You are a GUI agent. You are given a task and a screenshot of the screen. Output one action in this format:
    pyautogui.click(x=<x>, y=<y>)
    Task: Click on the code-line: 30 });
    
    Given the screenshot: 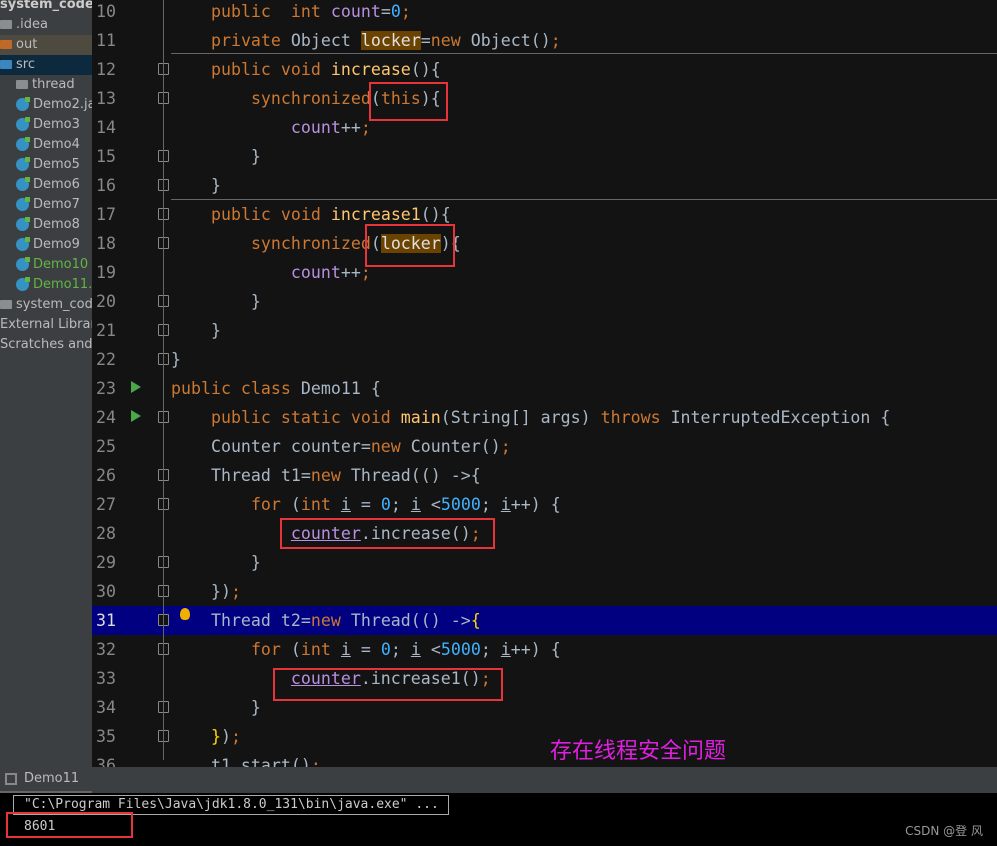 What is the action you would take?
    pyautogui.click(x=544, y=591)
    